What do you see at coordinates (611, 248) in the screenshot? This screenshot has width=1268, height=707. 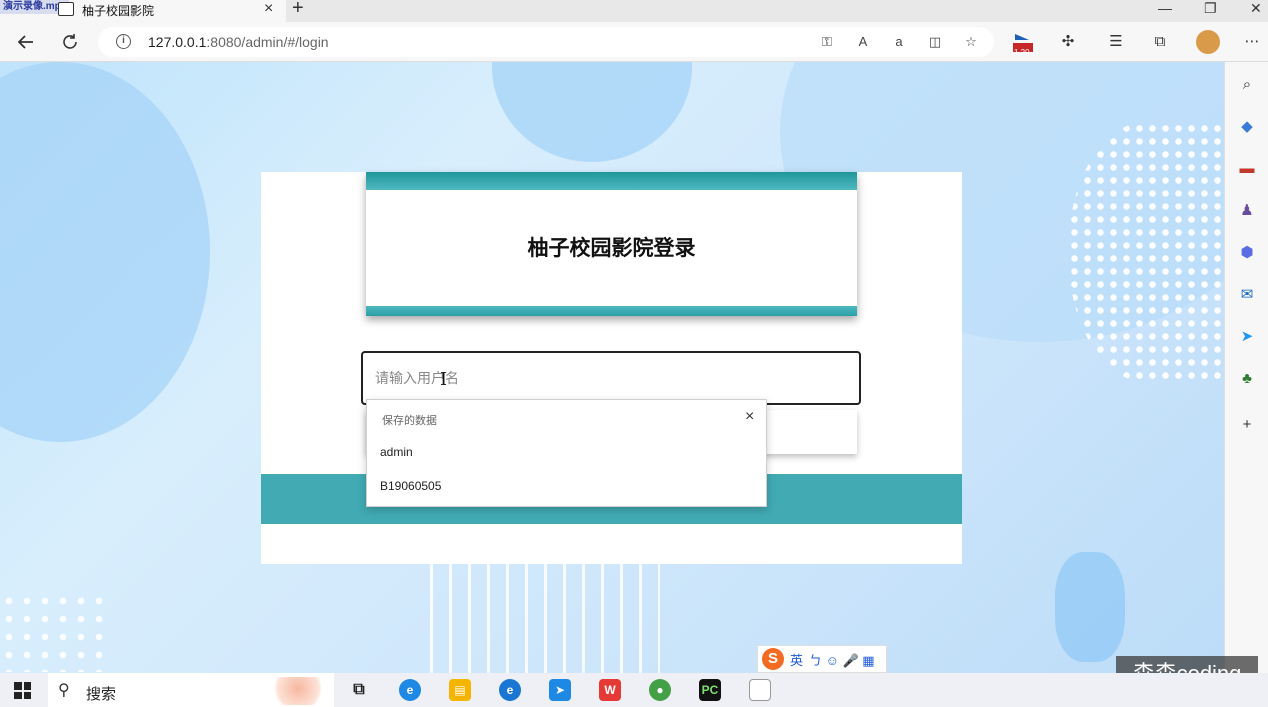 I see `login-heading: 柚子校园影院登录` at bounding box center [611, 248].